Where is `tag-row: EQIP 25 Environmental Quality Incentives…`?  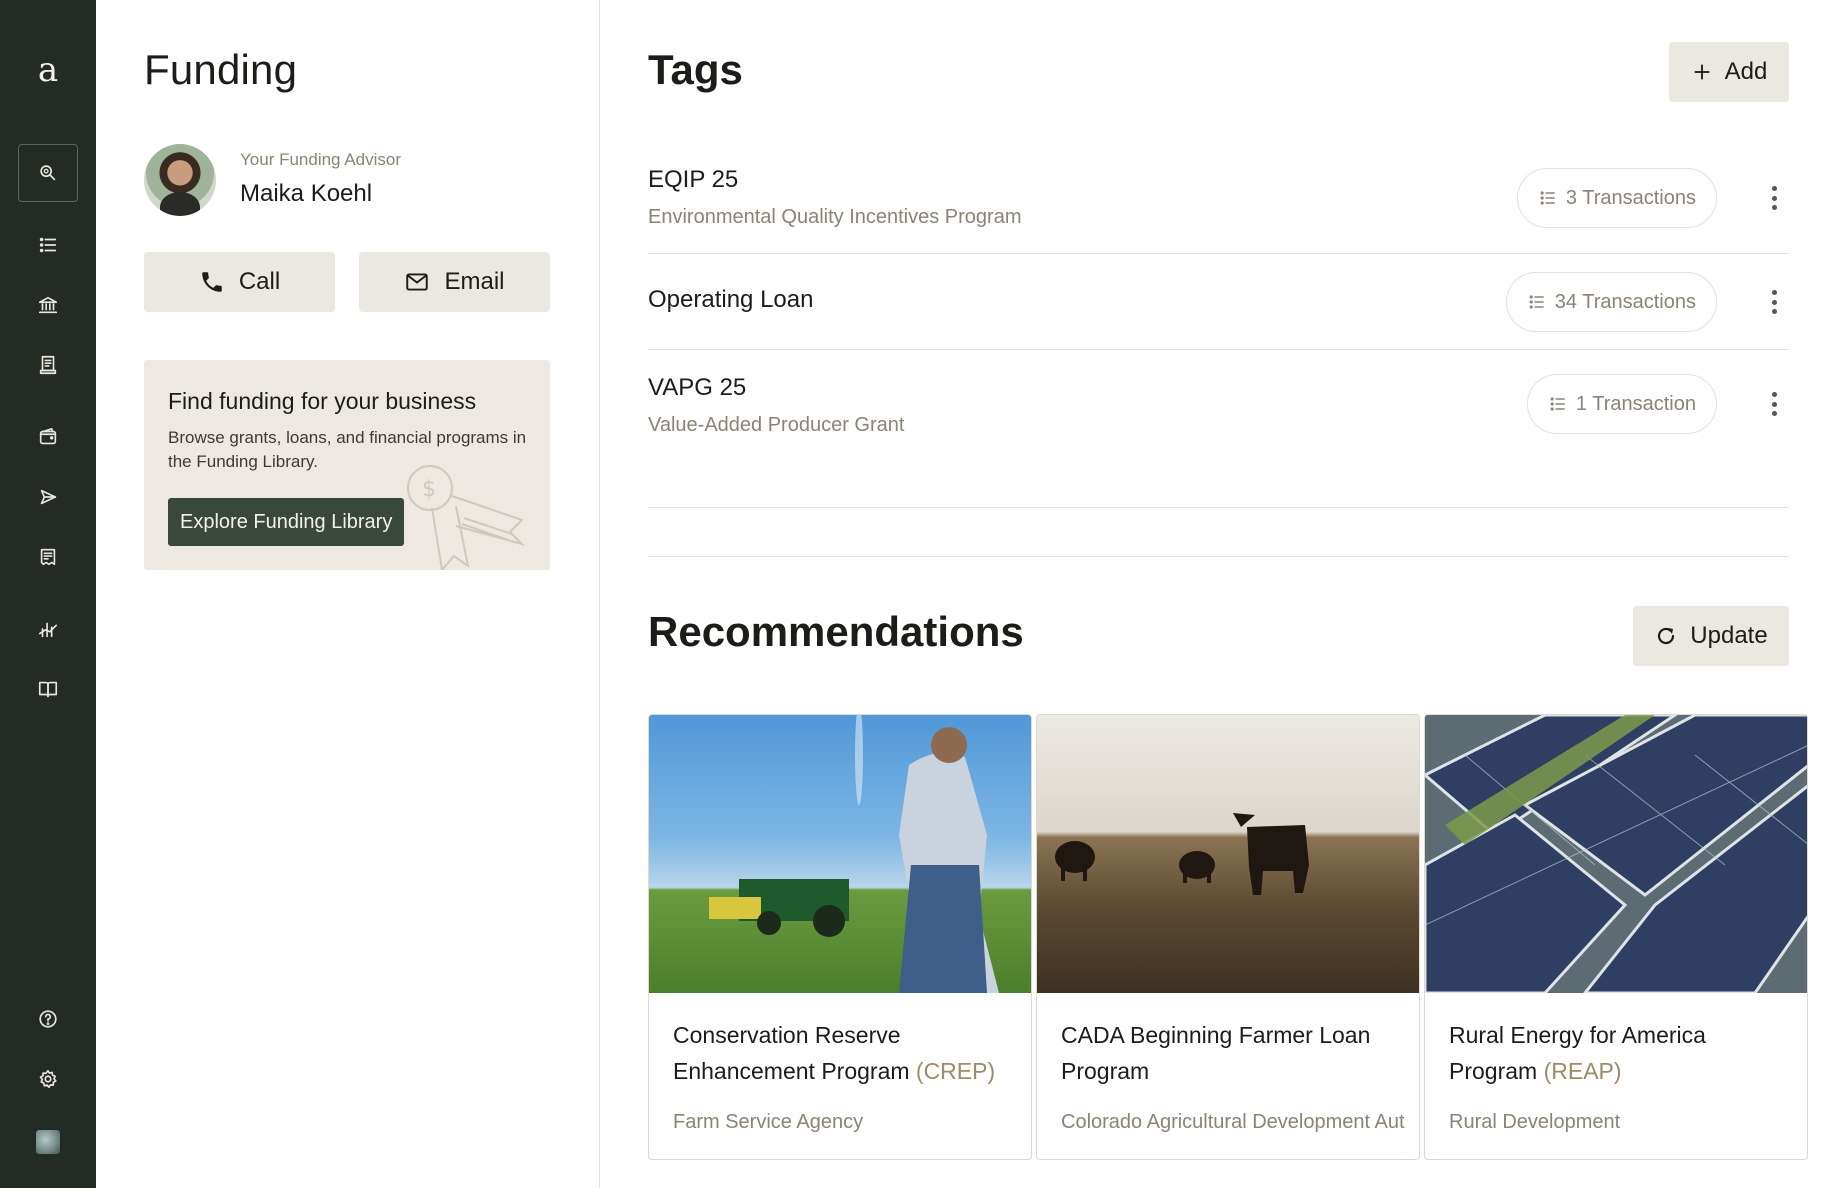
tag-row: EQIP 25 Environmental Quality Incentives… is located at coordinates (1218, 202).